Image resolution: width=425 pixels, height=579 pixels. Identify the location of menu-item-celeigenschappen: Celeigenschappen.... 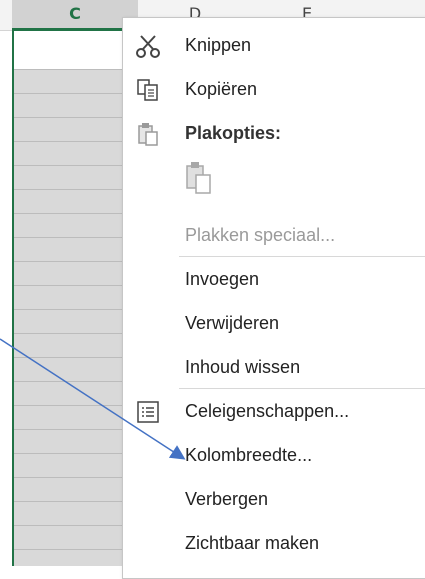
(274, 412).